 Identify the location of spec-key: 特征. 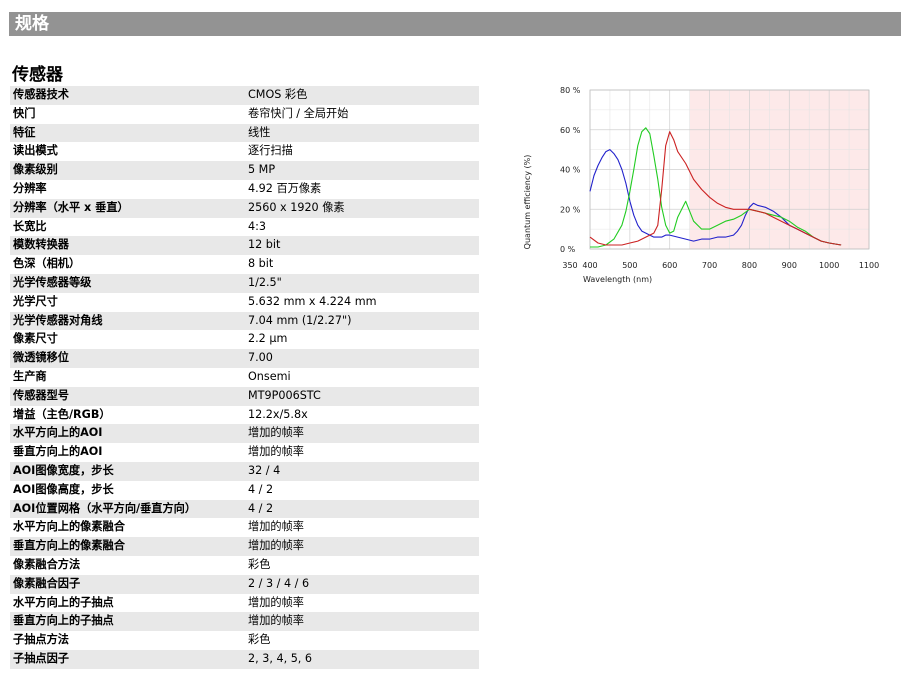
(24, 132).